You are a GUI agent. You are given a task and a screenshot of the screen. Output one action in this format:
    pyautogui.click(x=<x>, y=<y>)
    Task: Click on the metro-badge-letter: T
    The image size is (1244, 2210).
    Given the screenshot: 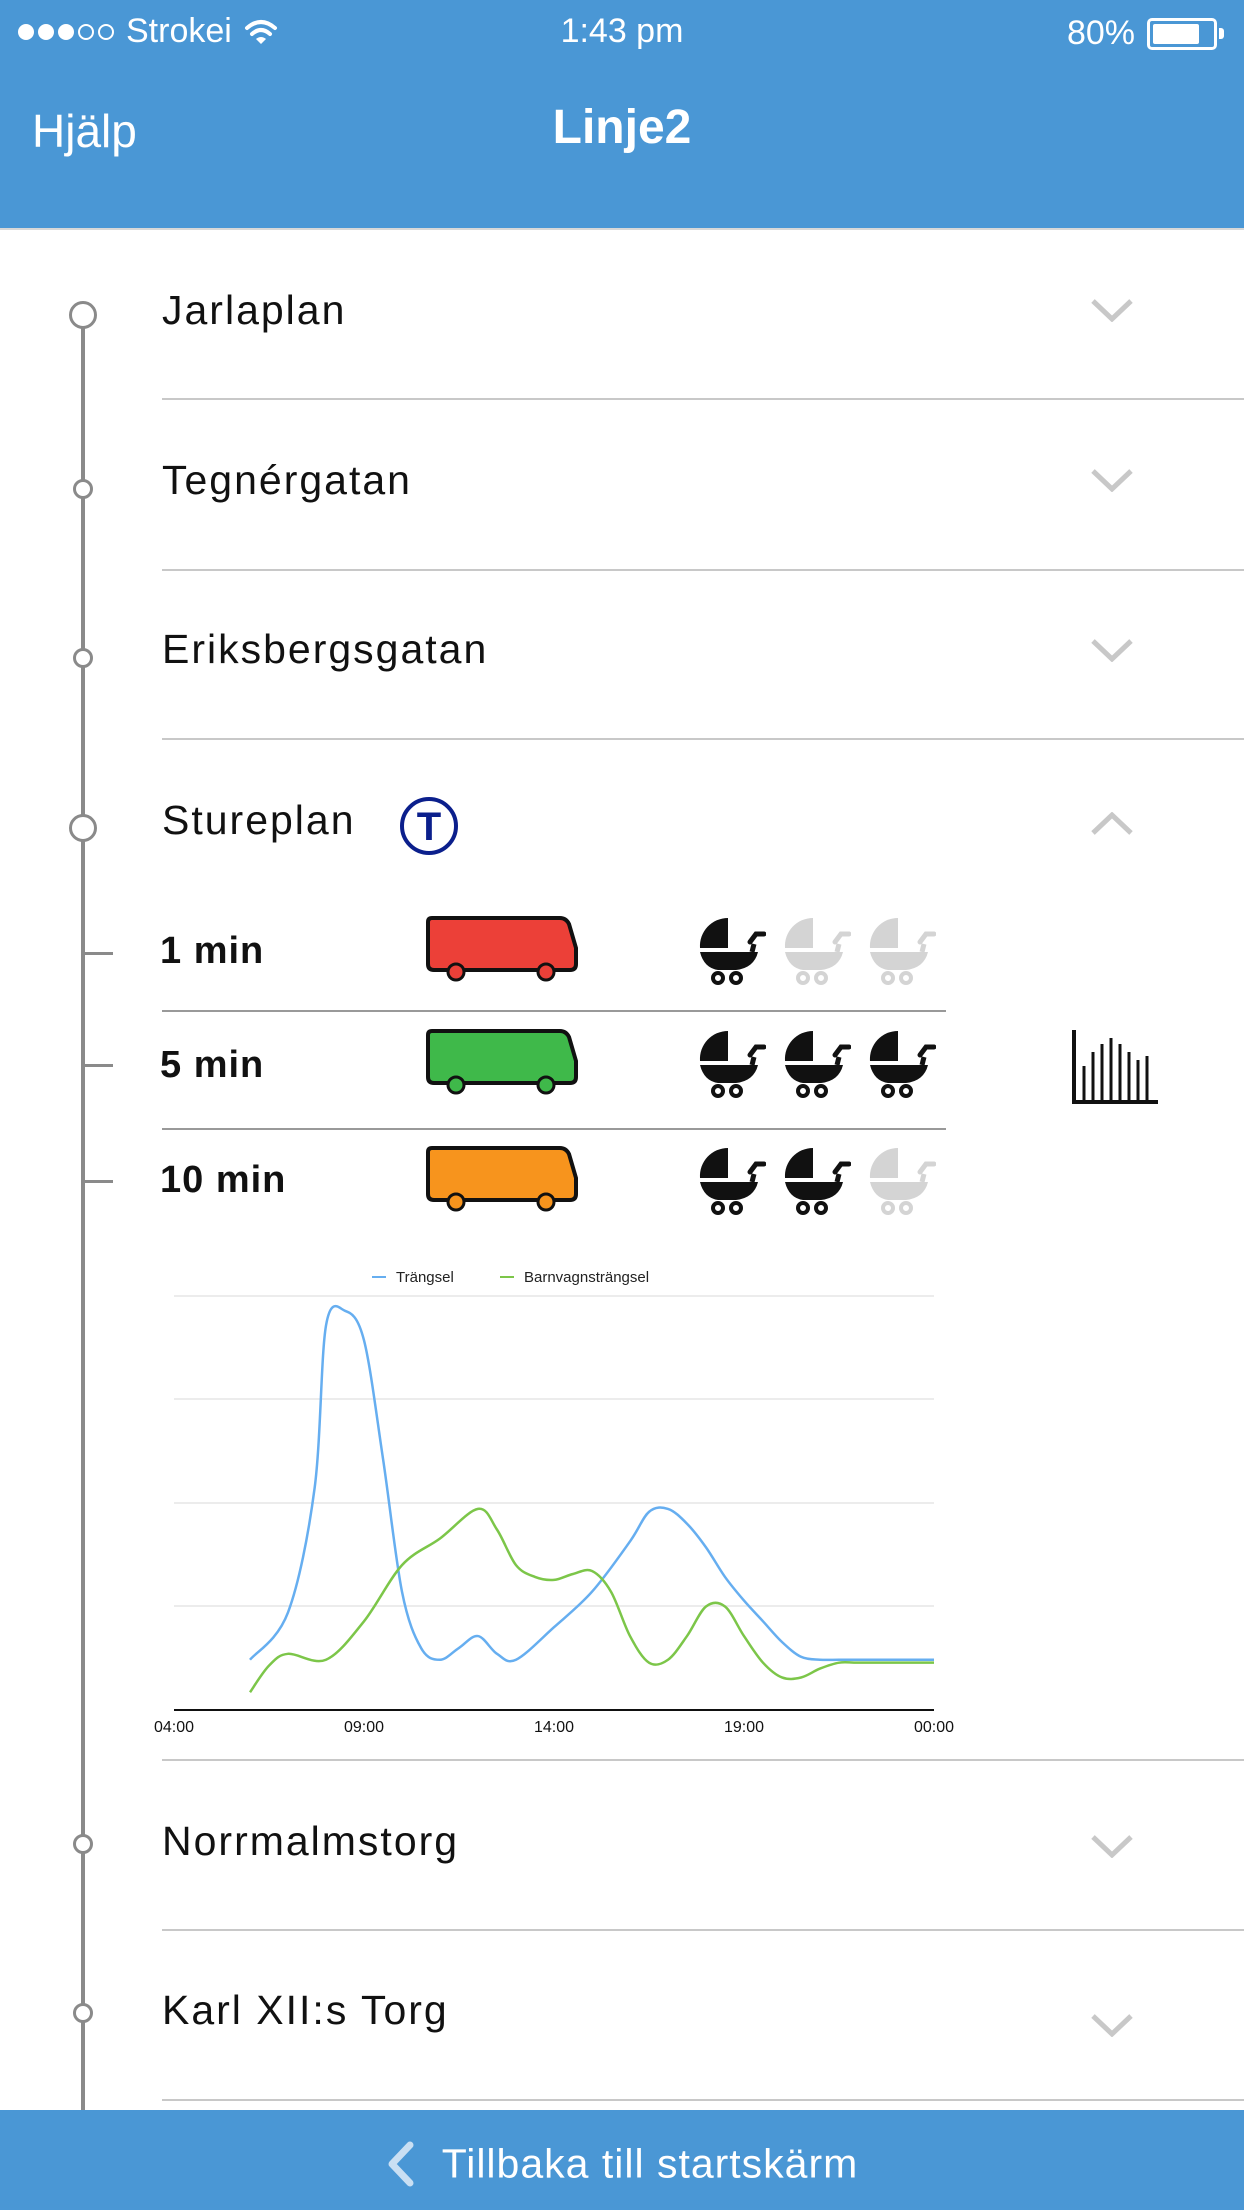 What is the action you would take?
    pyautogui.click(x=429, y=827)
    